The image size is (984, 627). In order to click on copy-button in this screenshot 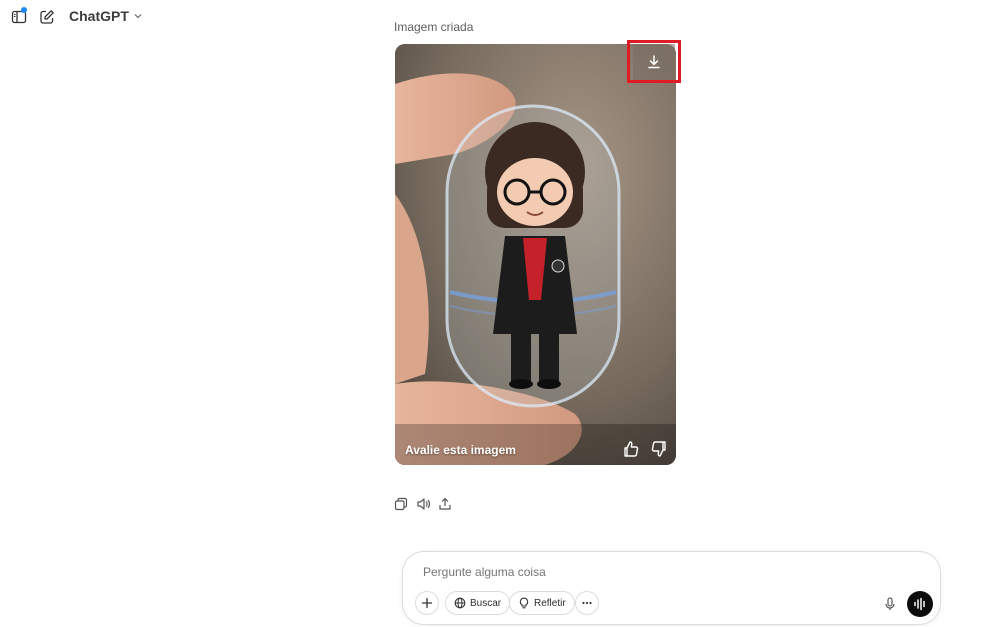, I will do `click(401, 504)`.